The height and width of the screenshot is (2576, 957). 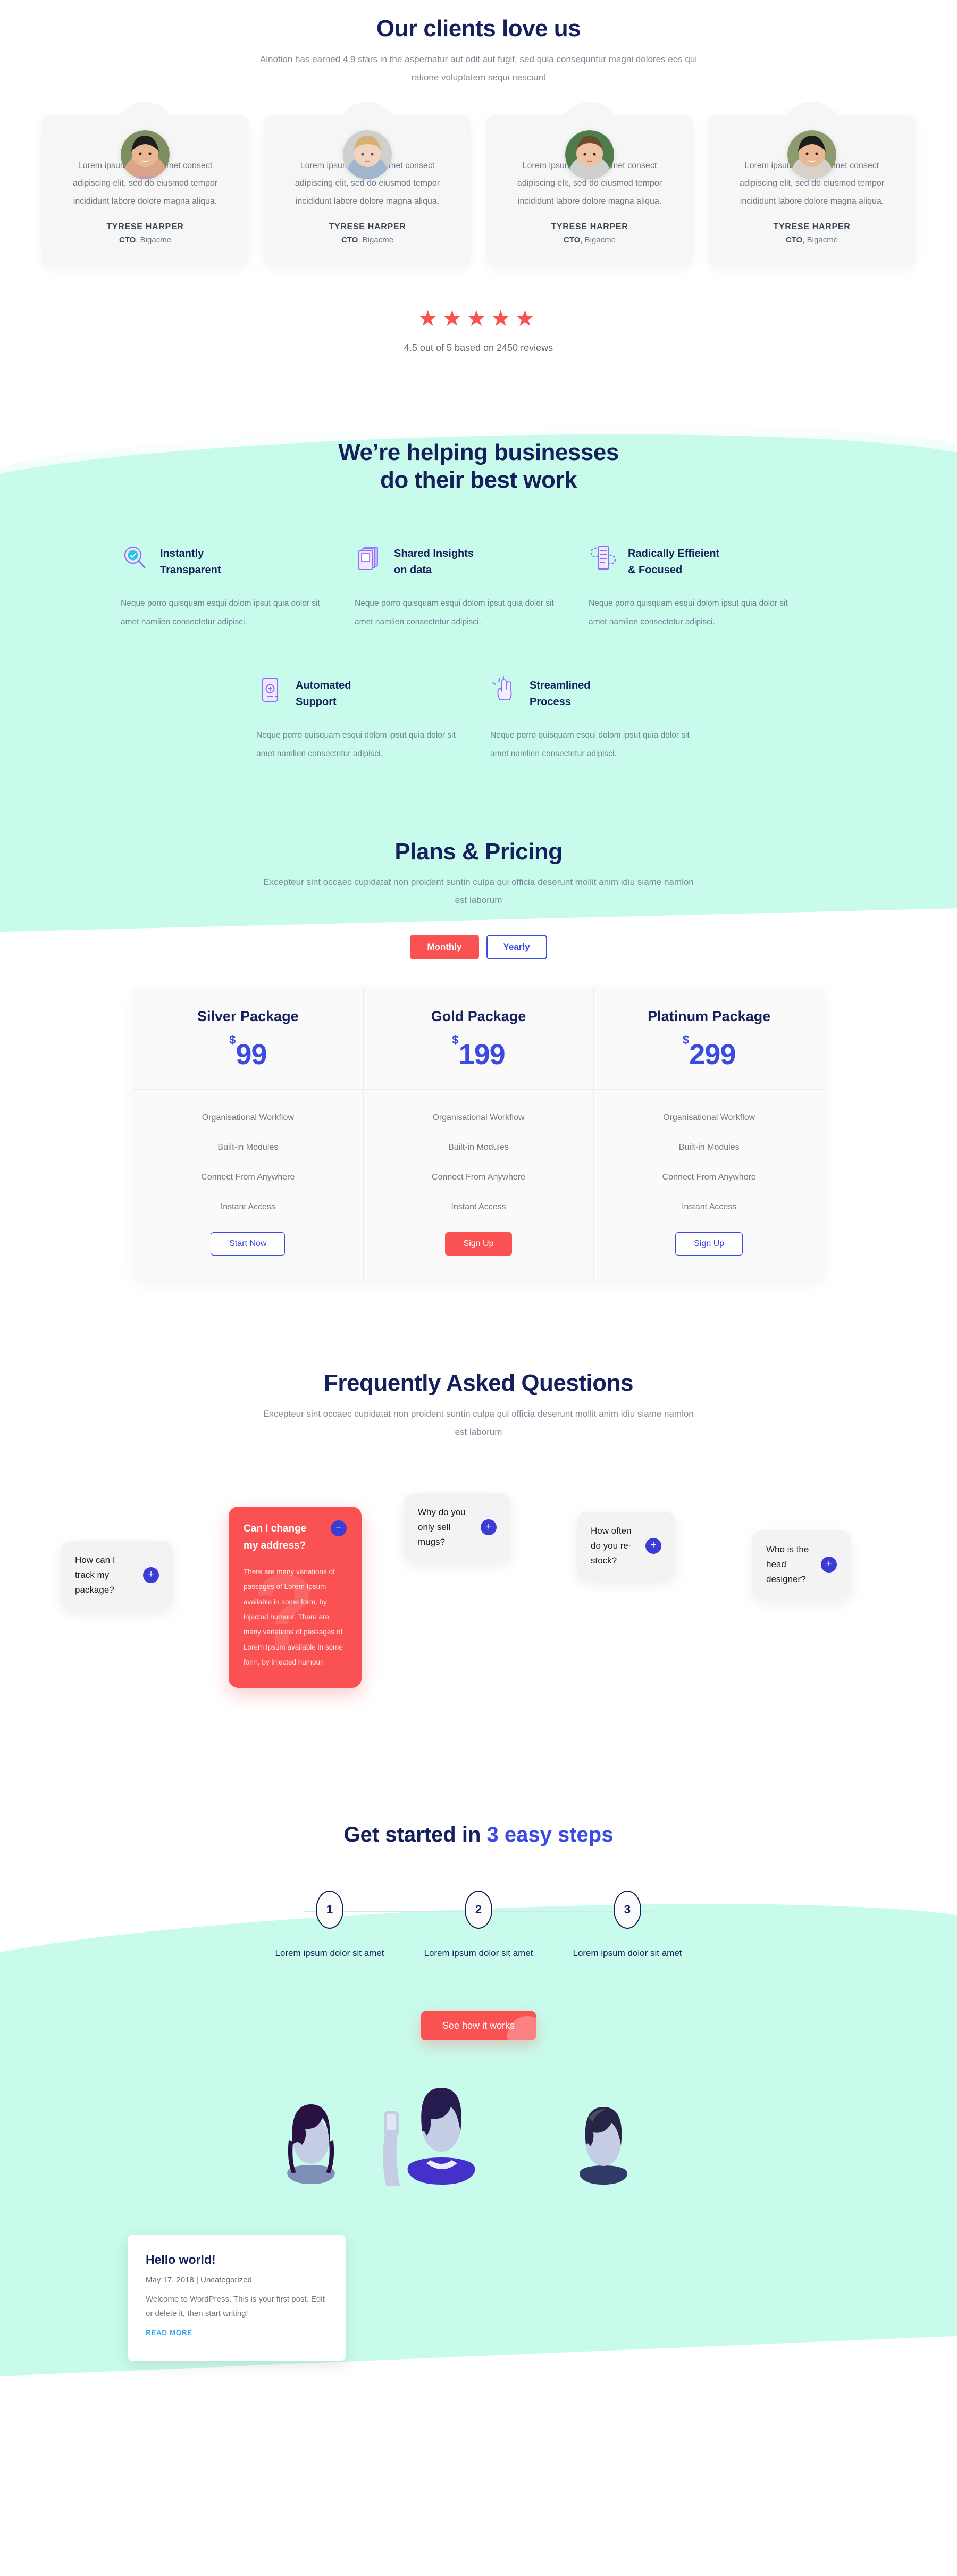 What do you see at coordinates (479, 1051) in the screenshot?
I see `plan-price: $199` at bounding box center [479, 1051].